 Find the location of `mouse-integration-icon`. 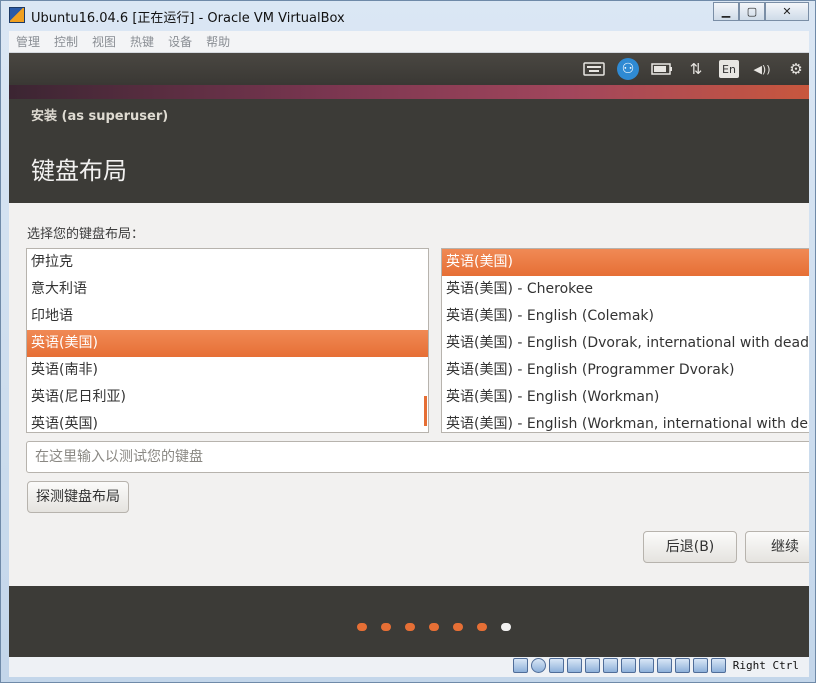

mouse-integration-icon is located at coordinates (700, 665).